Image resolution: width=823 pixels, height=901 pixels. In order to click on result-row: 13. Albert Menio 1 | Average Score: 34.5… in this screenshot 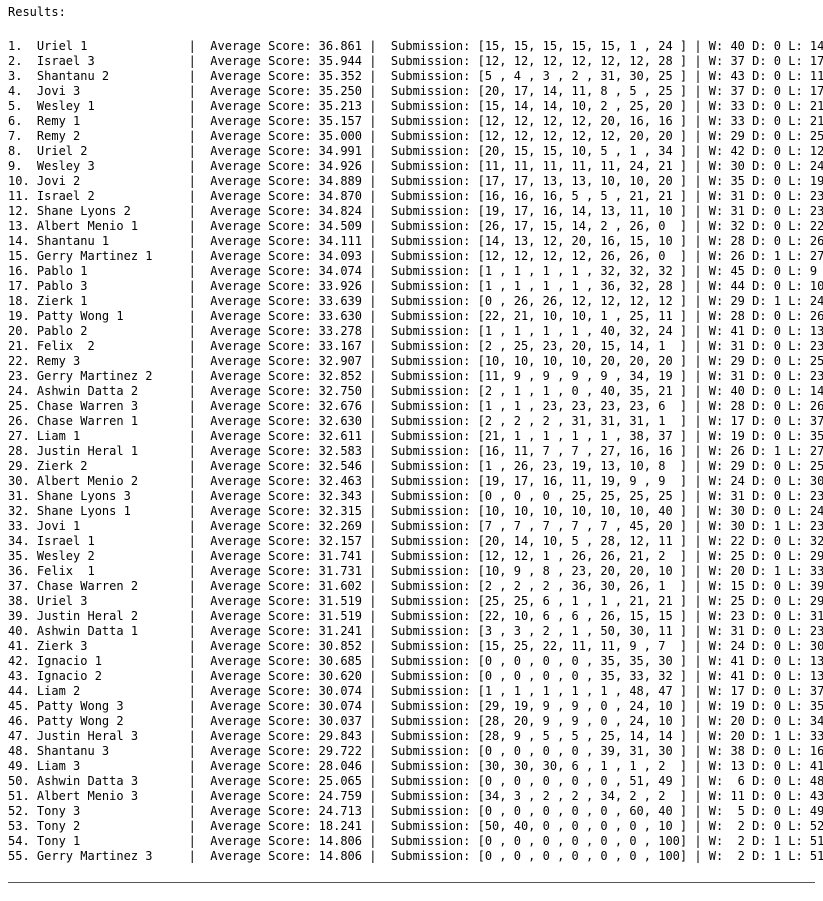, I will do `click(415, 226)`.